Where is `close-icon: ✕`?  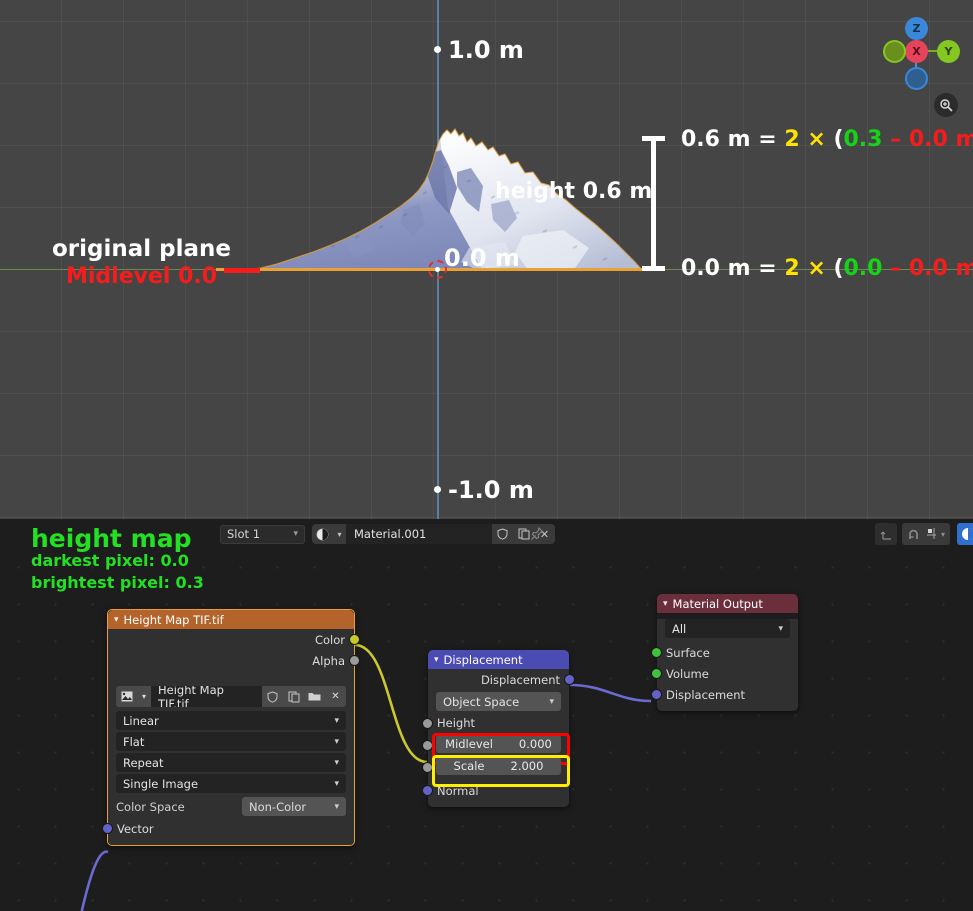 close-icon: ✕ is located at coordinates (335, 696).